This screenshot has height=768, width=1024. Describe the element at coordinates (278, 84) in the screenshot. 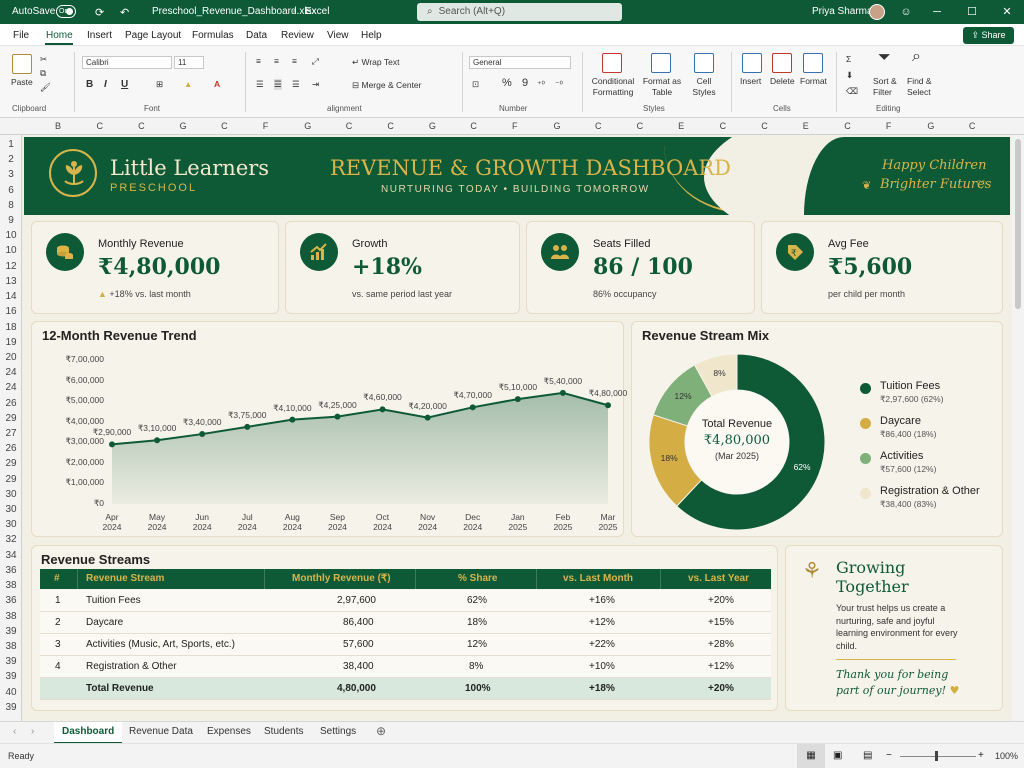

I see `align-center-icon: ☰` at that location.